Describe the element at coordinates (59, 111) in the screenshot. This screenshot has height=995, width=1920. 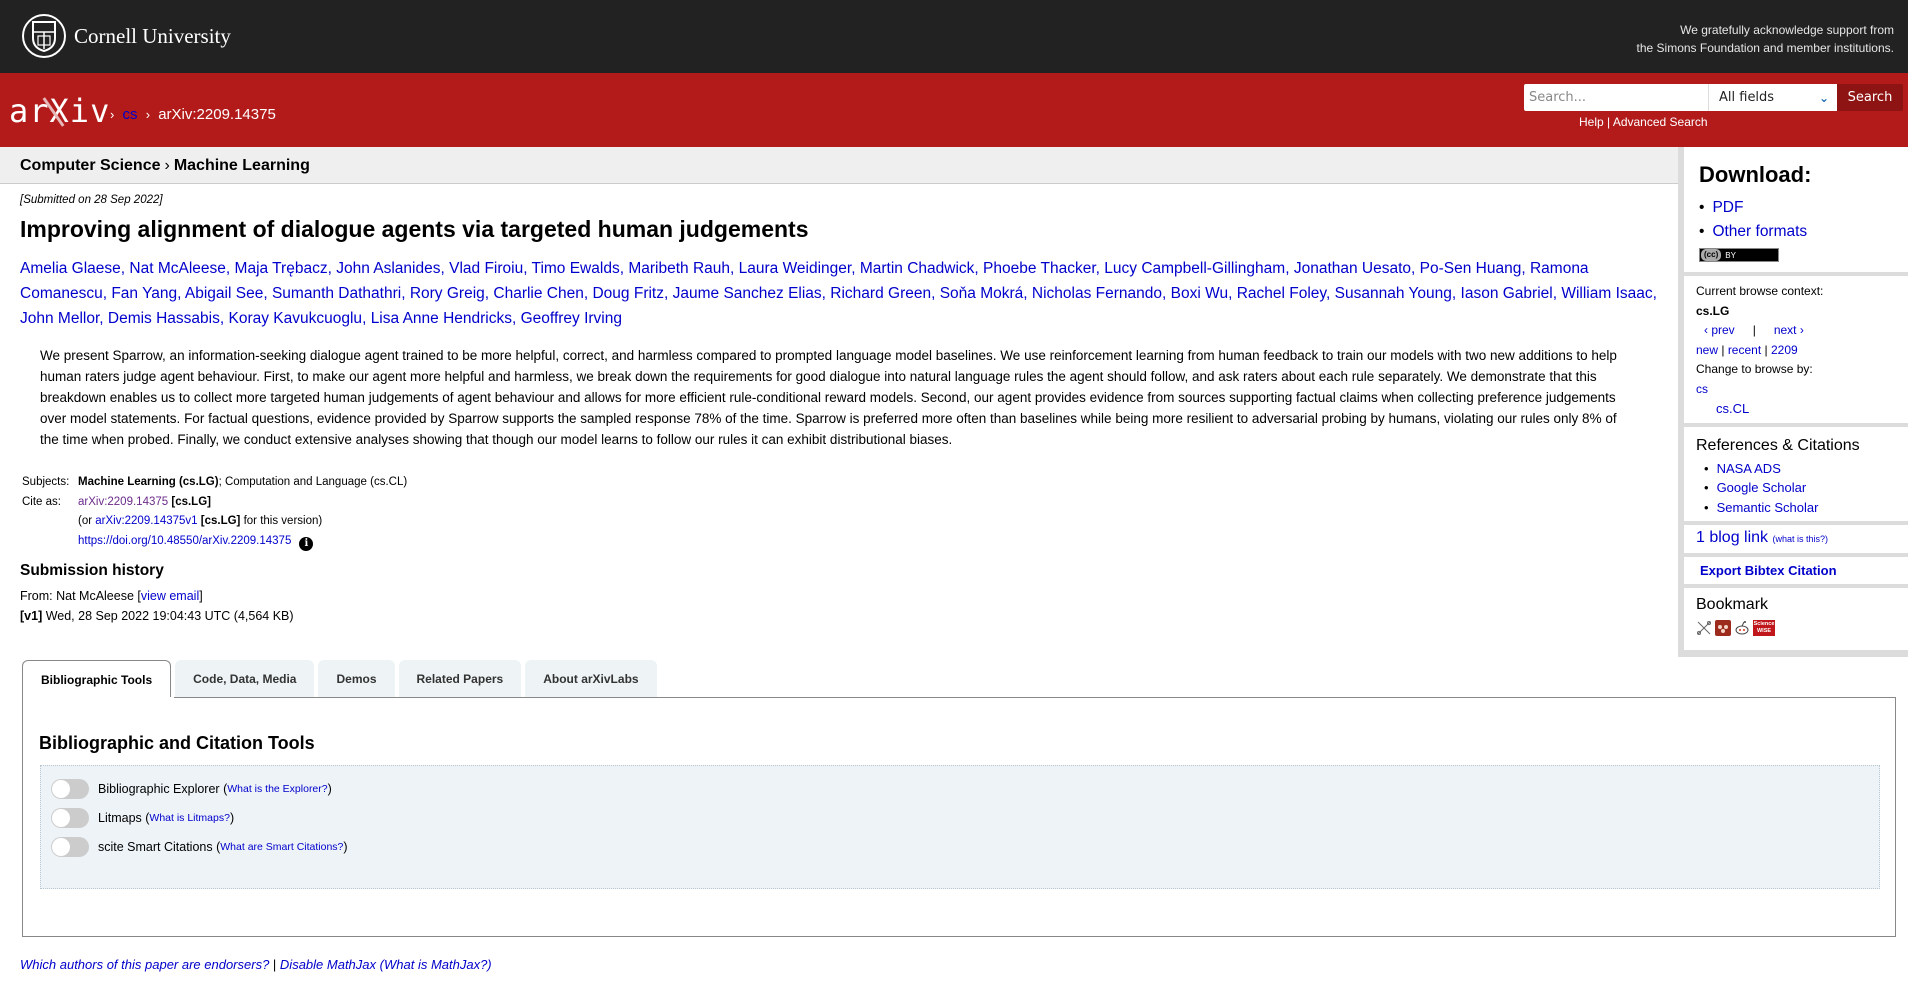
I see `arxiv-logo: arXiv` at that location.